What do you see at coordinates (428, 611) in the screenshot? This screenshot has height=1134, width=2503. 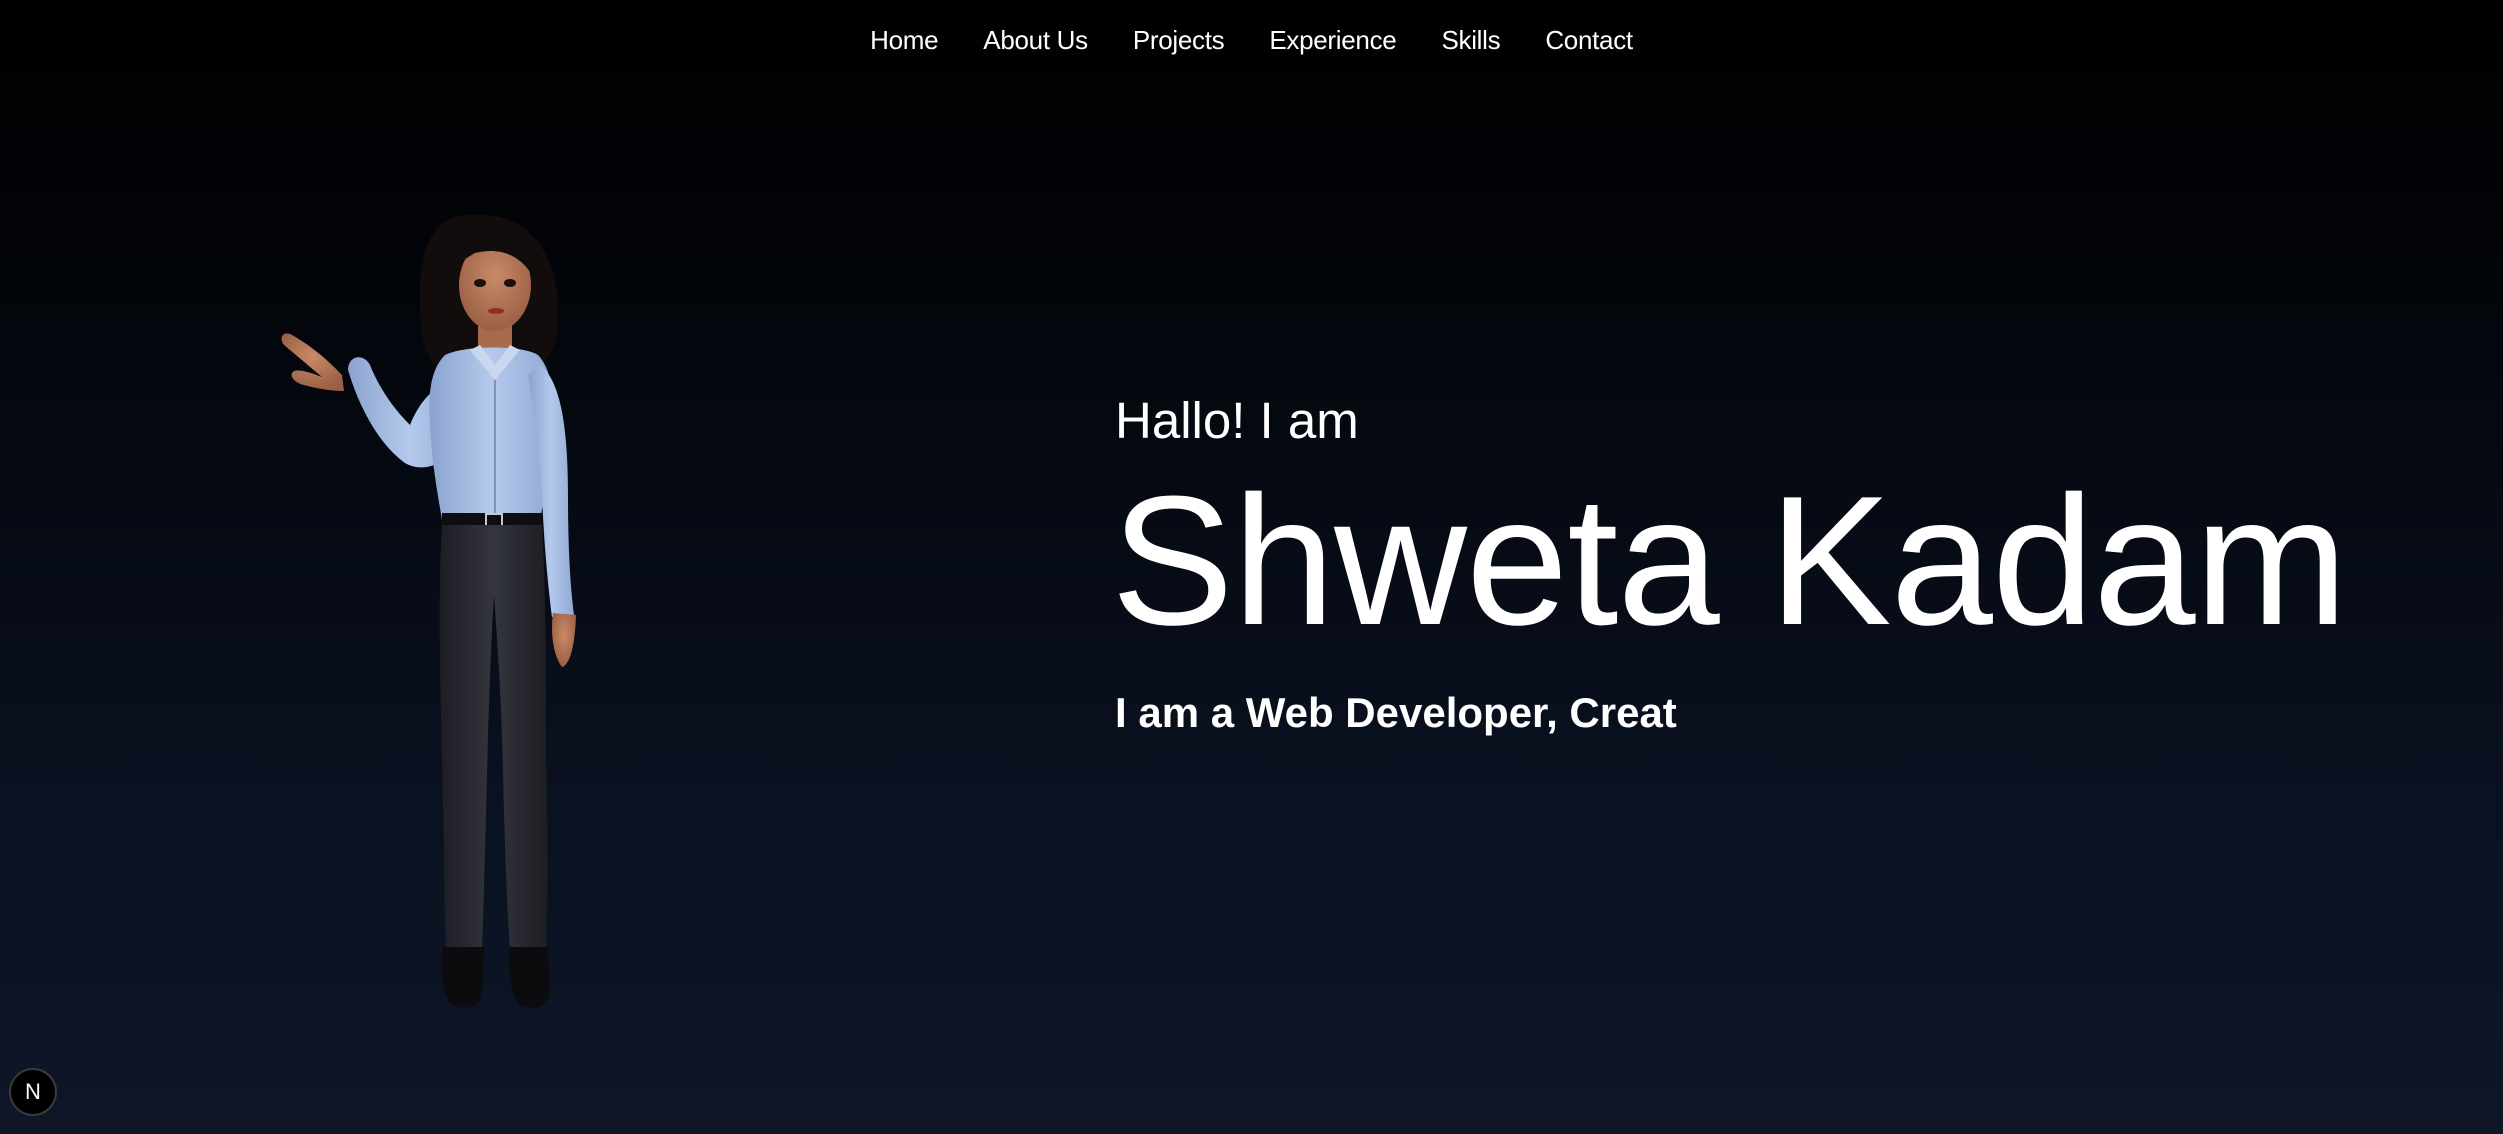 I see `waving-woman-avatar-icon` at bounding box center [428, 611].